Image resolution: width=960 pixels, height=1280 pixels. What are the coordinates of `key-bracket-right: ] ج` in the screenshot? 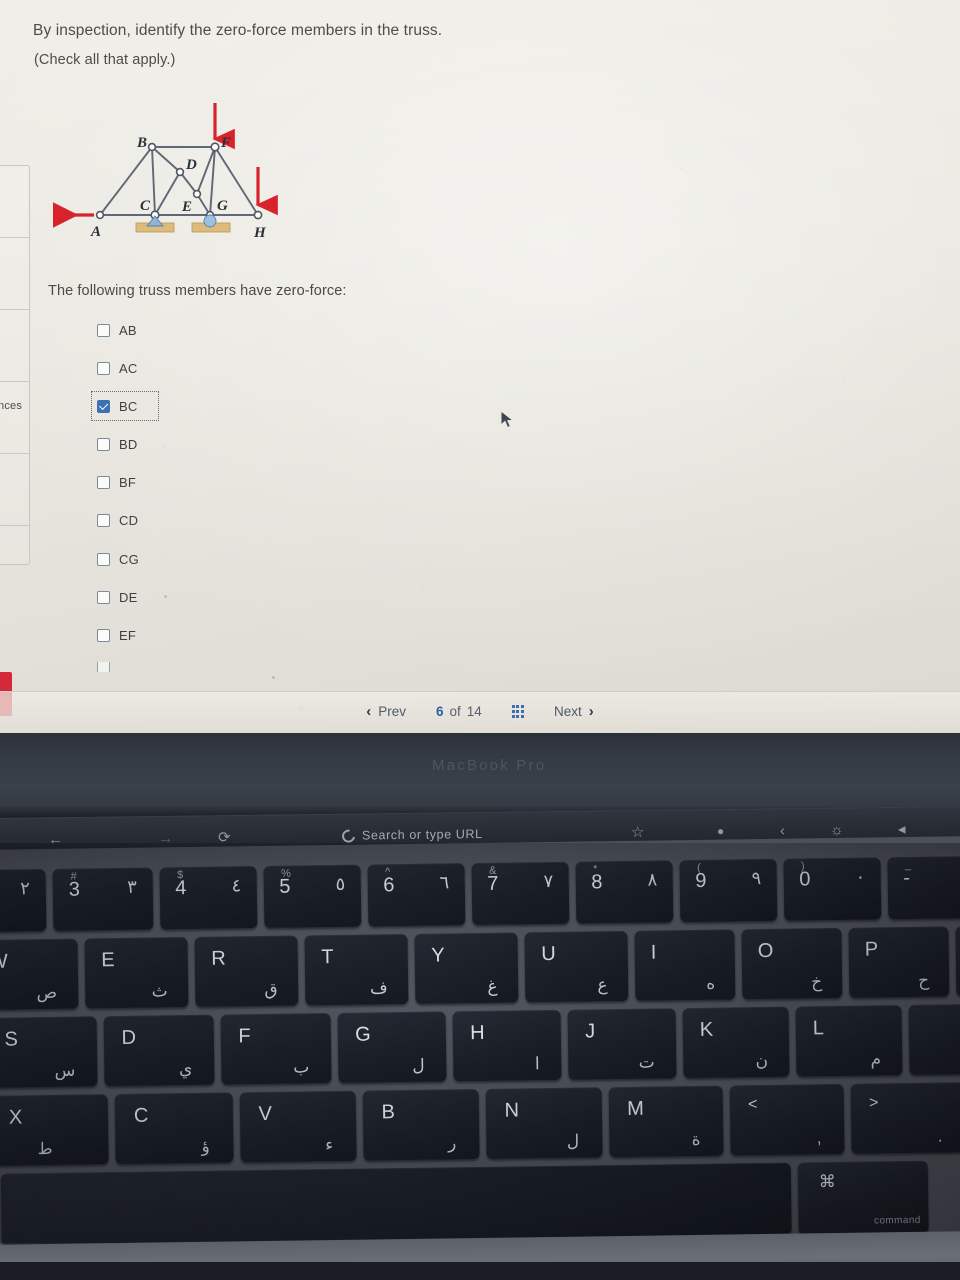 It's located at (957, 960).